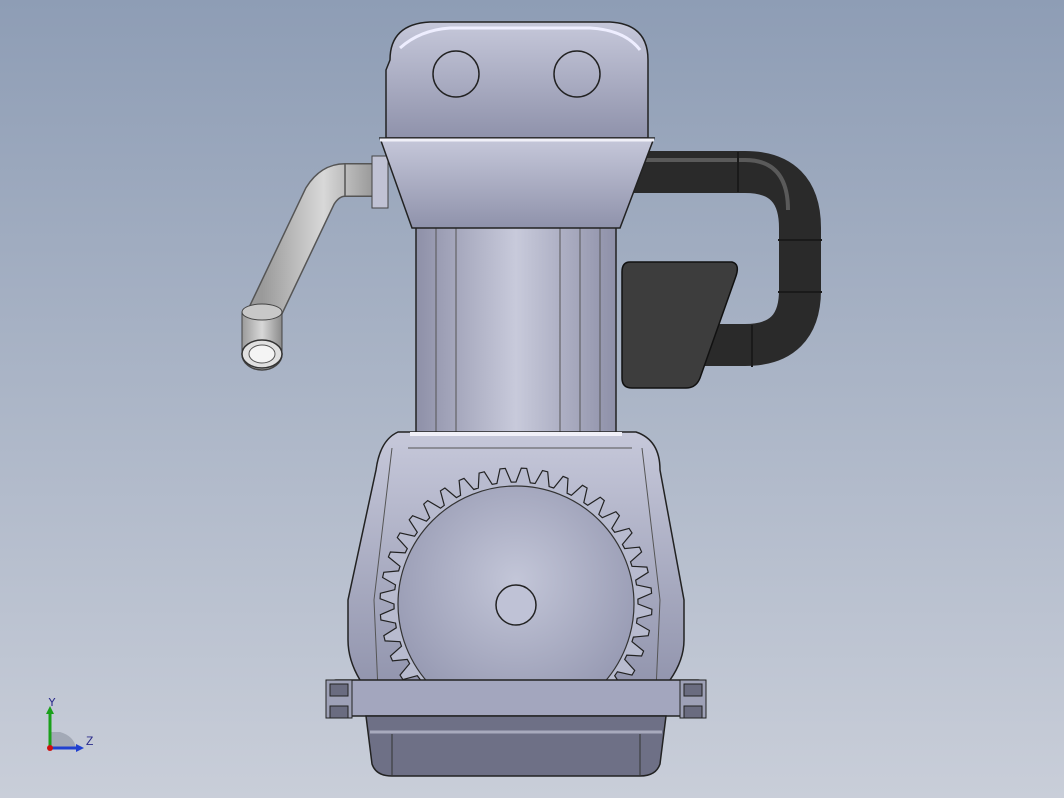 This screenshot has height=798, width=1064. I want to click on mounting-flange, so click(516, 699).